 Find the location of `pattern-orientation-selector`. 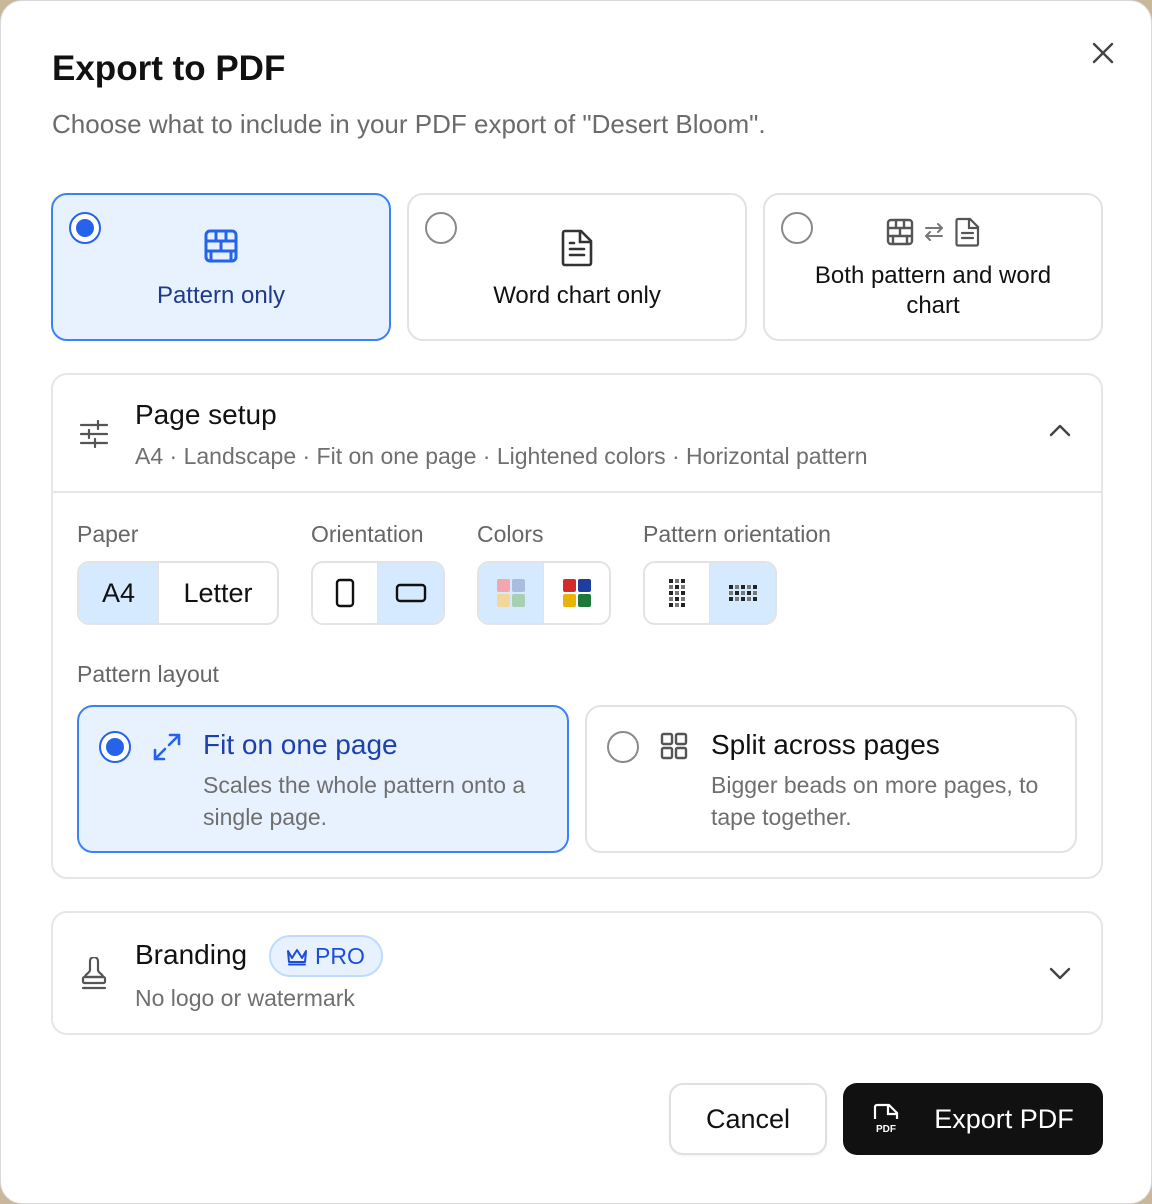

pattern-orientation-selector is located at coordinates (710, 593).